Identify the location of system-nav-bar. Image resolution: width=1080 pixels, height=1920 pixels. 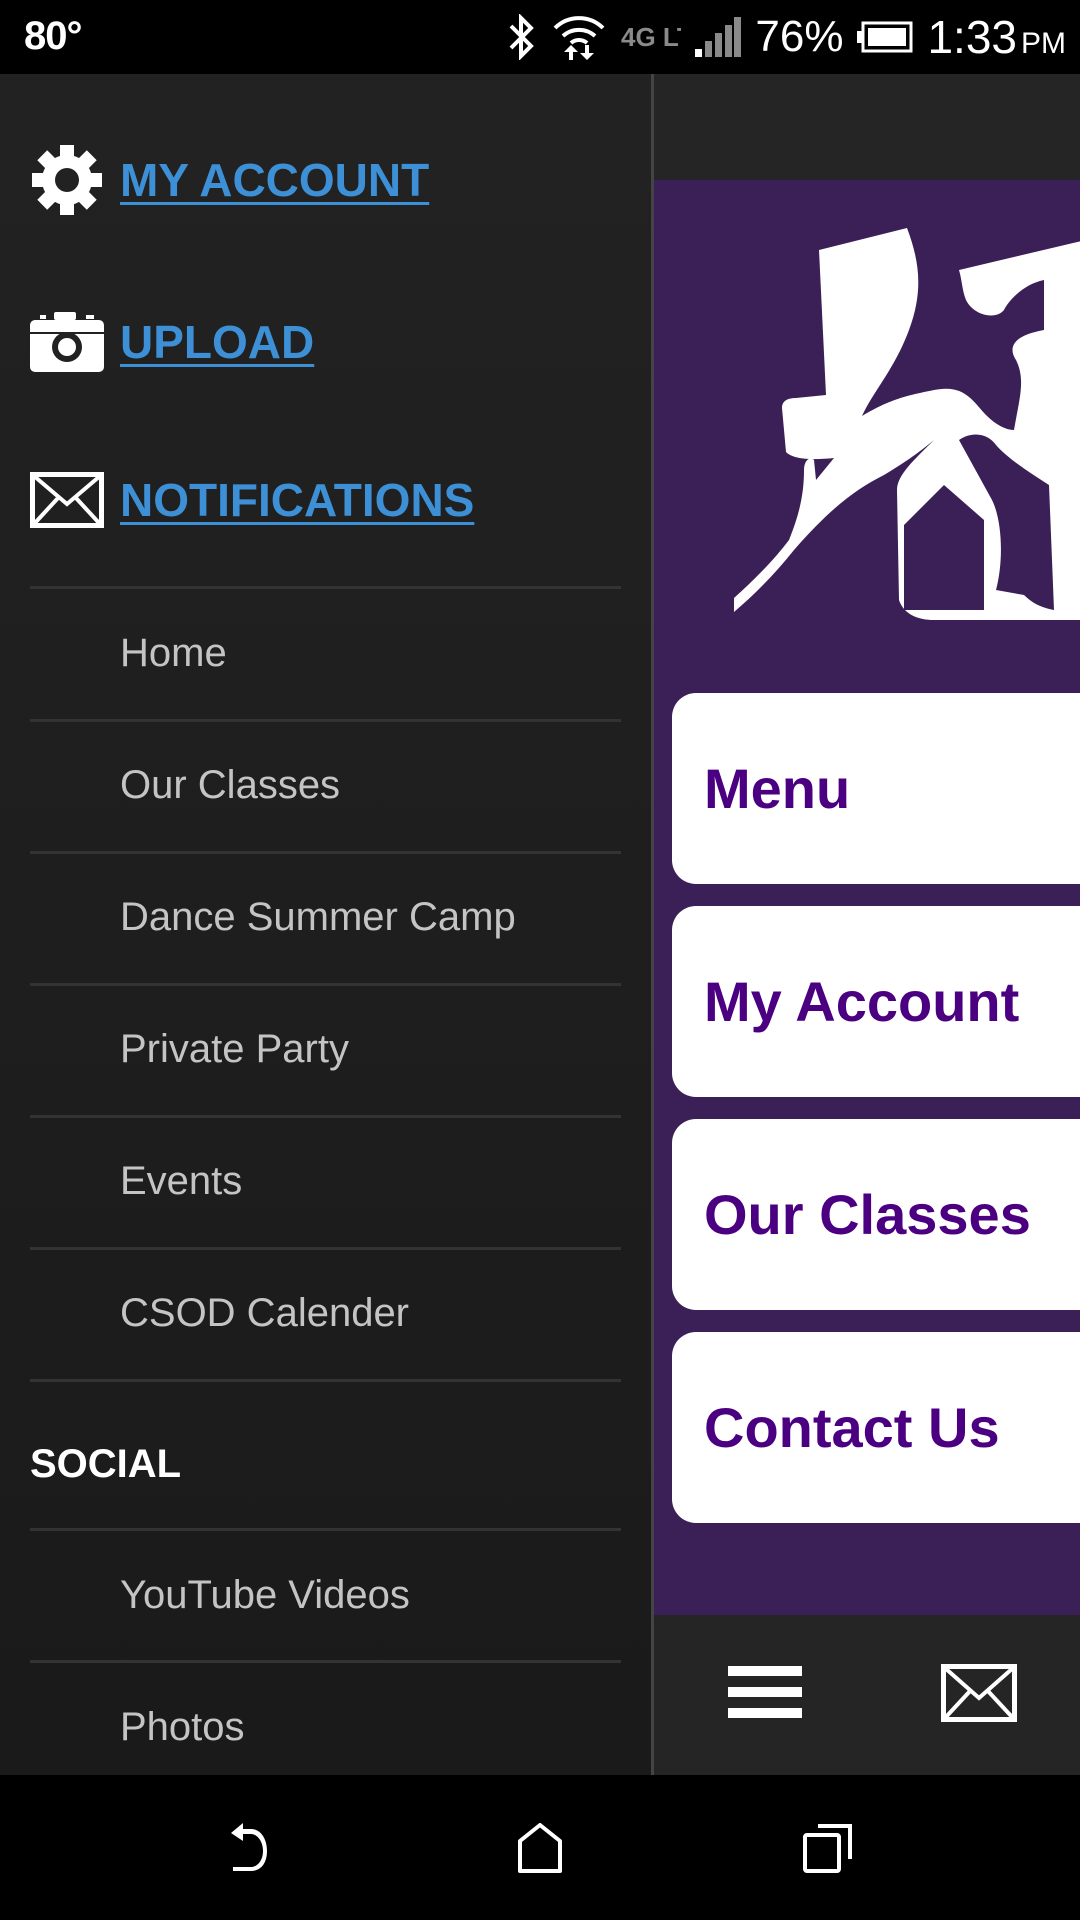
(540, 1847).